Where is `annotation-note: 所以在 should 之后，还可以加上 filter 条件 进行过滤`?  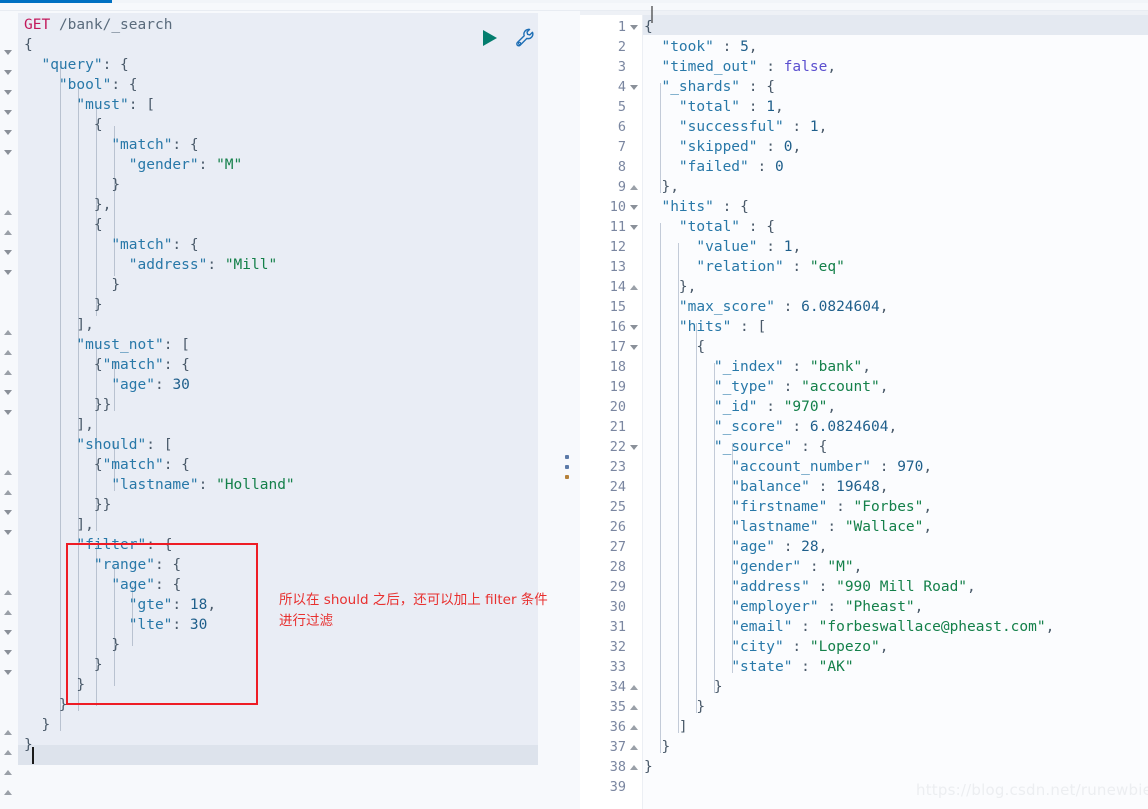
annotation-note: 所以在 should 之后，还可以加上 filter 条件 进行过滤 is located at coordinates (419, 611).